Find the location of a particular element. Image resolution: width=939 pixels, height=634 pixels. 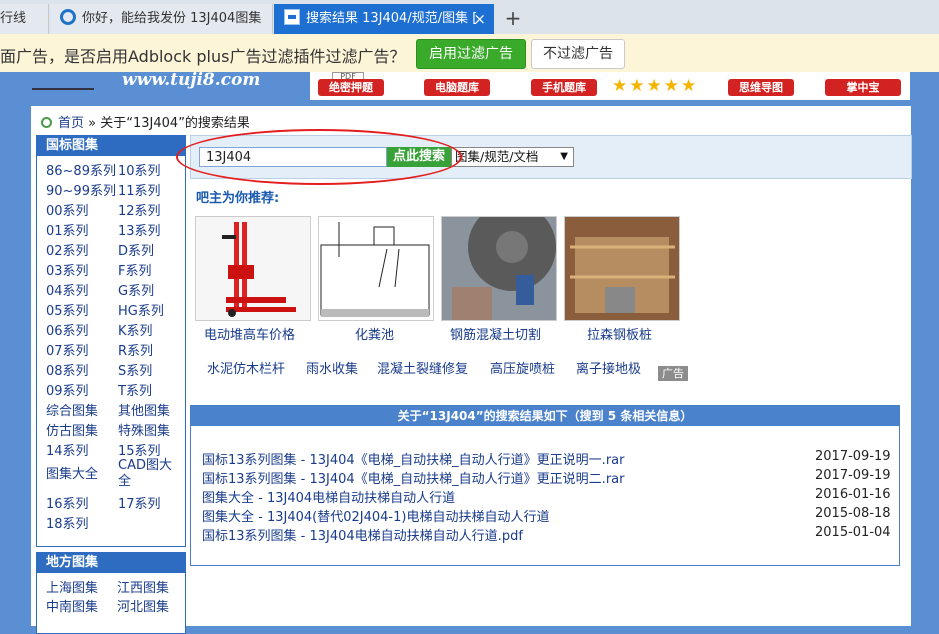

thumb-sheet-pile is located at coordinates (622, 268).